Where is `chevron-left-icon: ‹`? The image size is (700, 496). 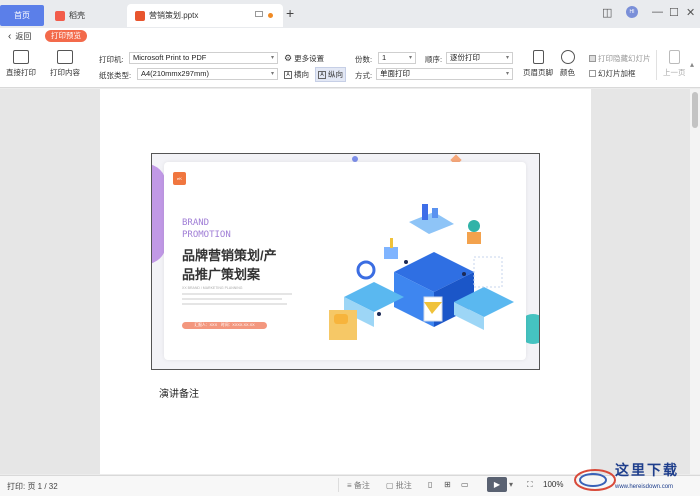
chevron-left-icon: ‹ is located at coordinates (10, 36).